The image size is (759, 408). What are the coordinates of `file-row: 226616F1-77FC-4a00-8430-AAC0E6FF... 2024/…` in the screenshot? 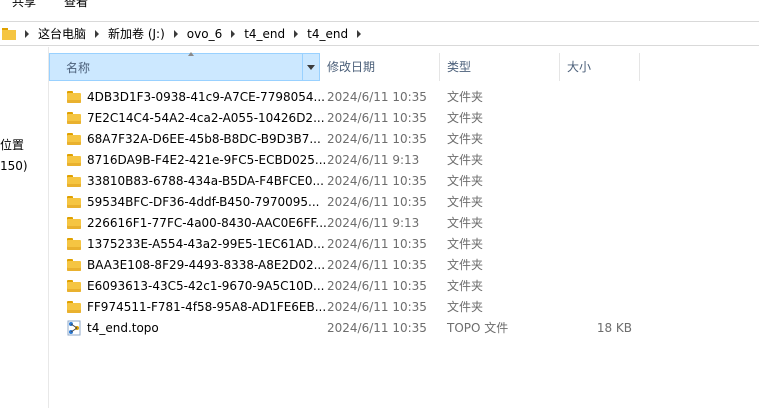 It's located at (355, 223).